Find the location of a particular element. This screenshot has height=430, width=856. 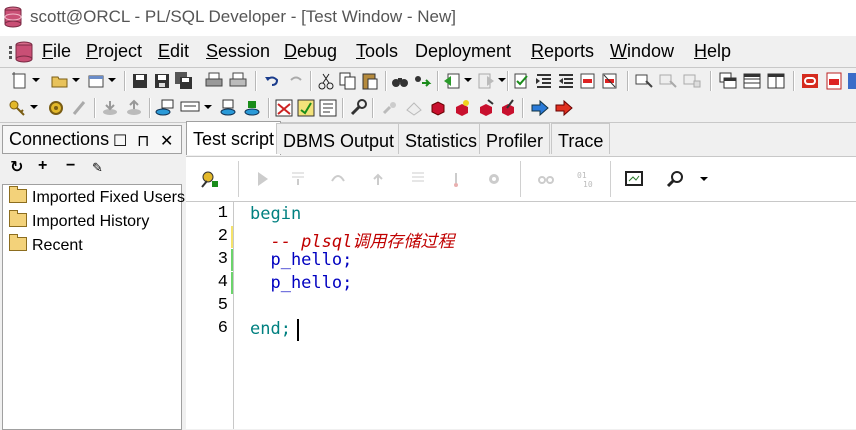

execute-icon is located at coordinates (56, 108).